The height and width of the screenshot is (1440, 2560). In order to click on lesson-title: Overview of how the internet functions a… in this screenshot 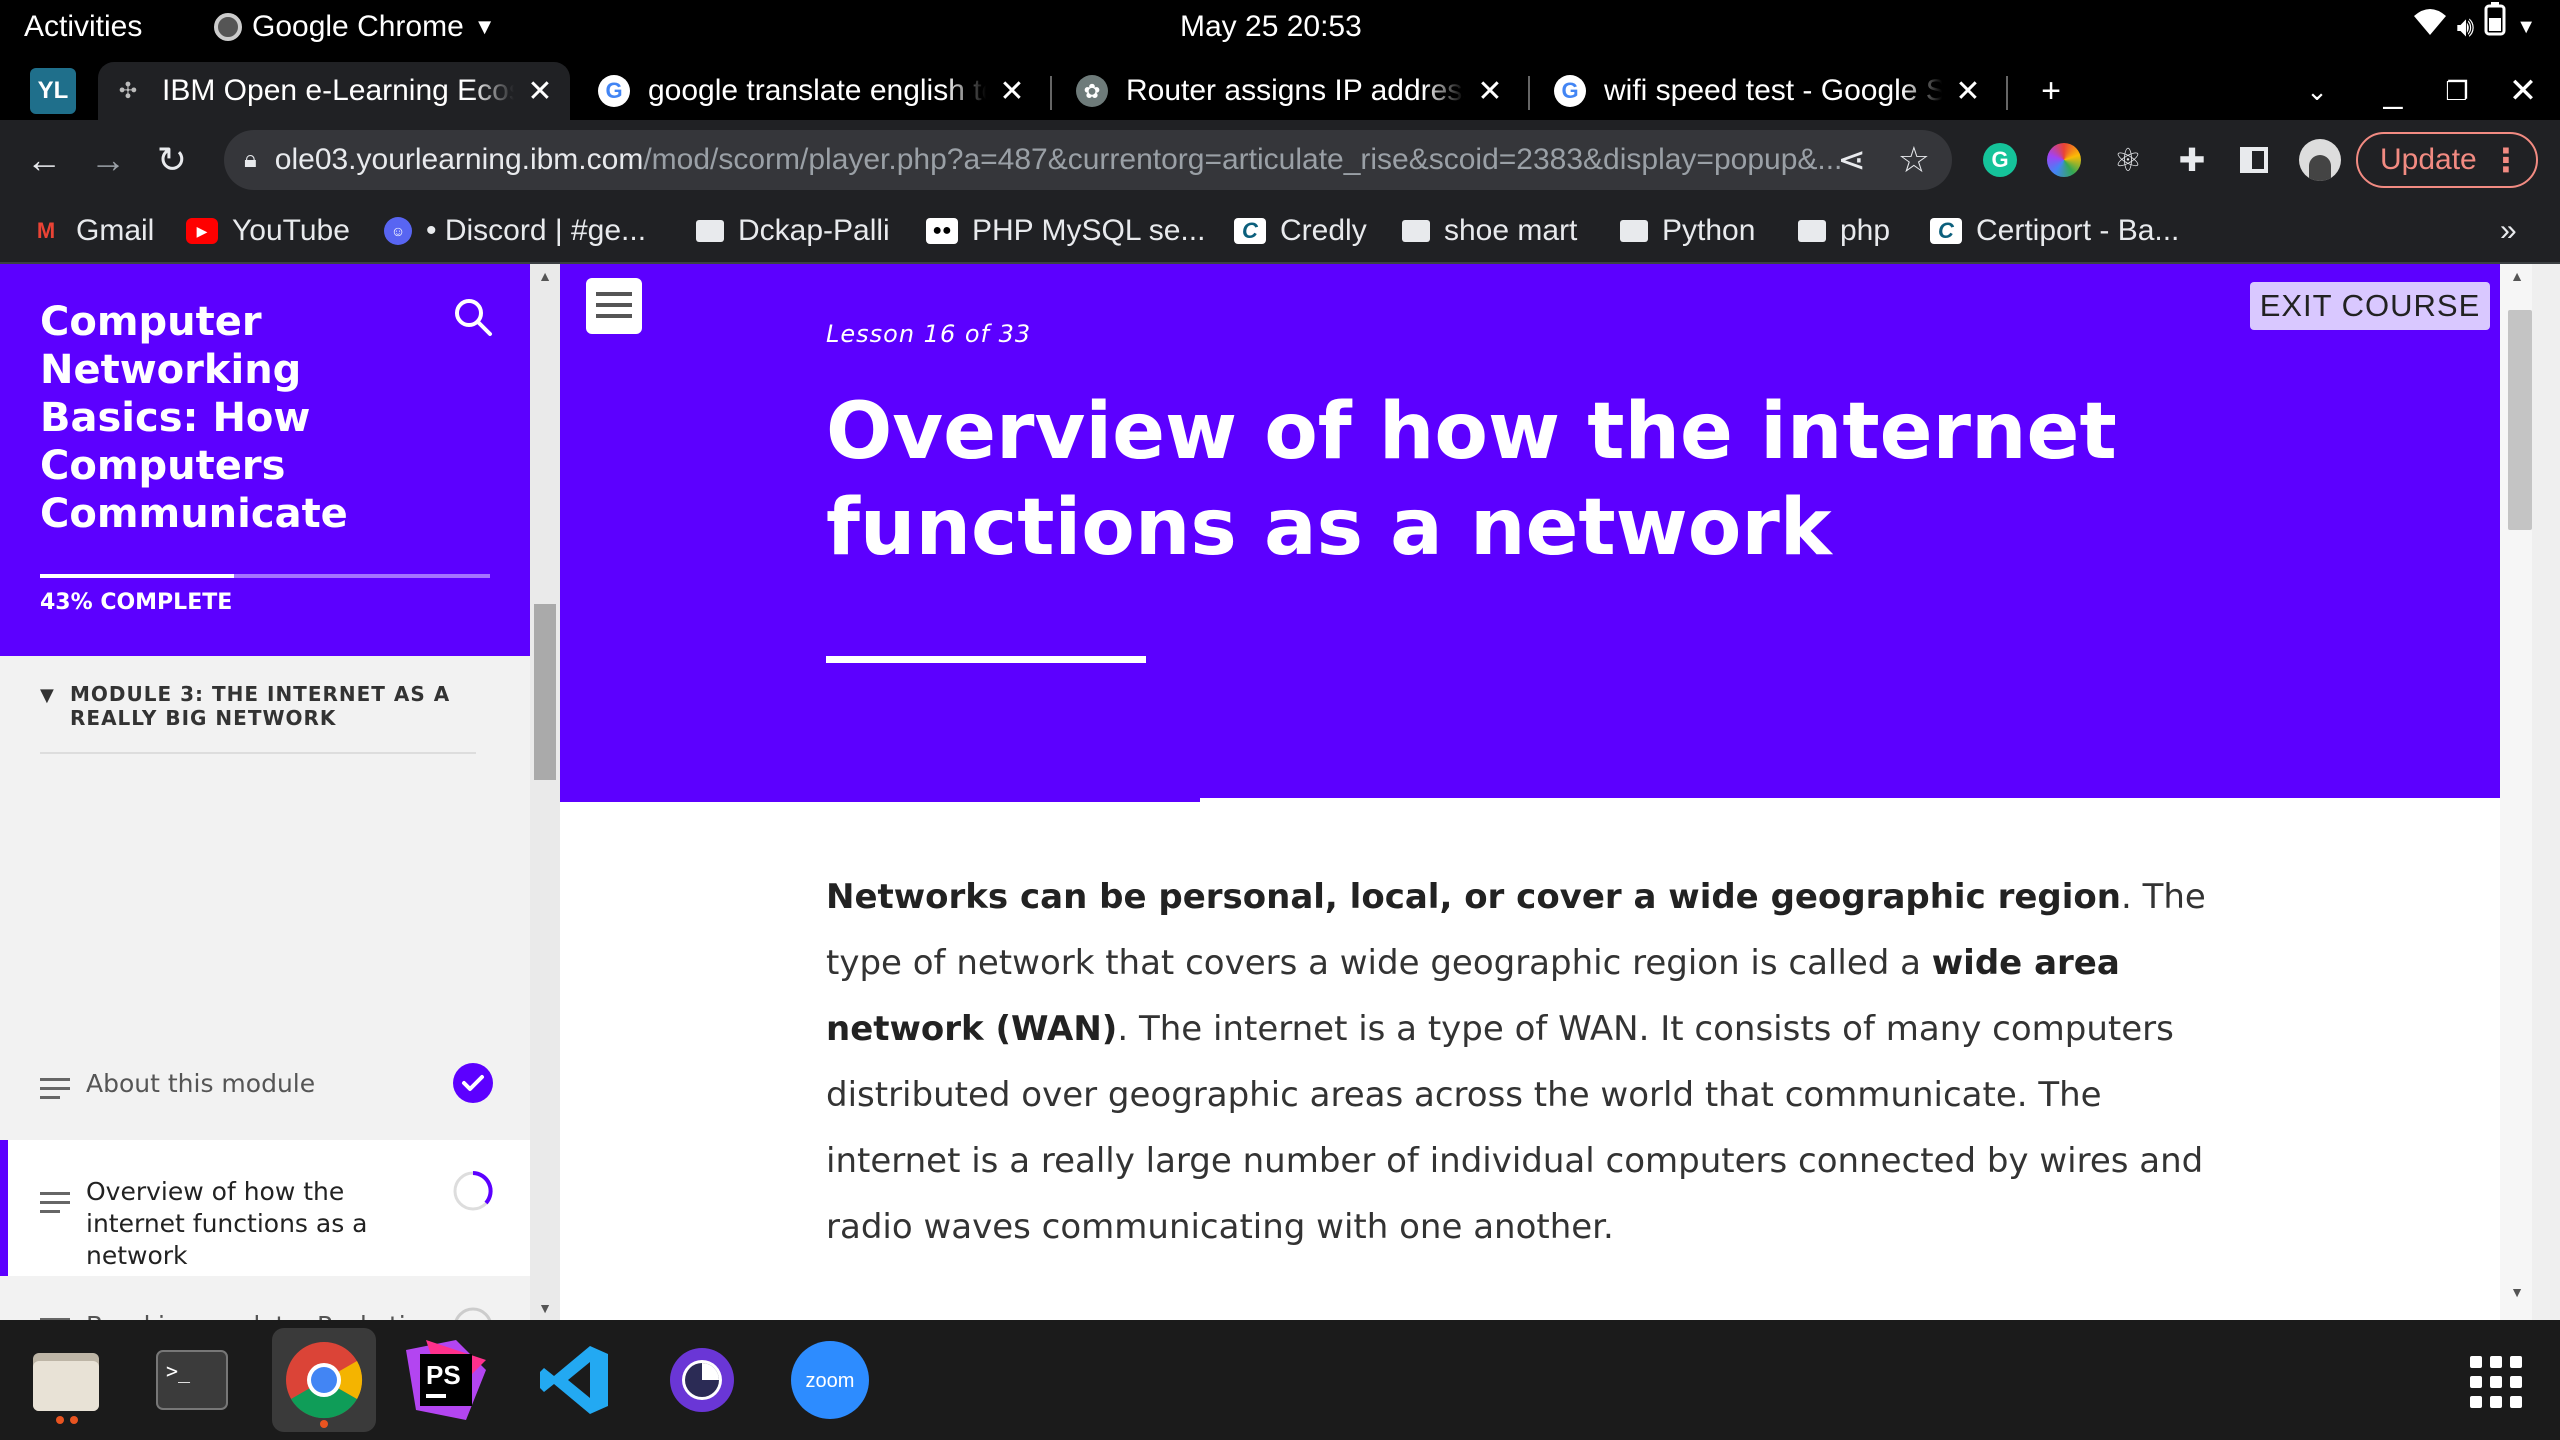, I will do `click(227, 1223)`.